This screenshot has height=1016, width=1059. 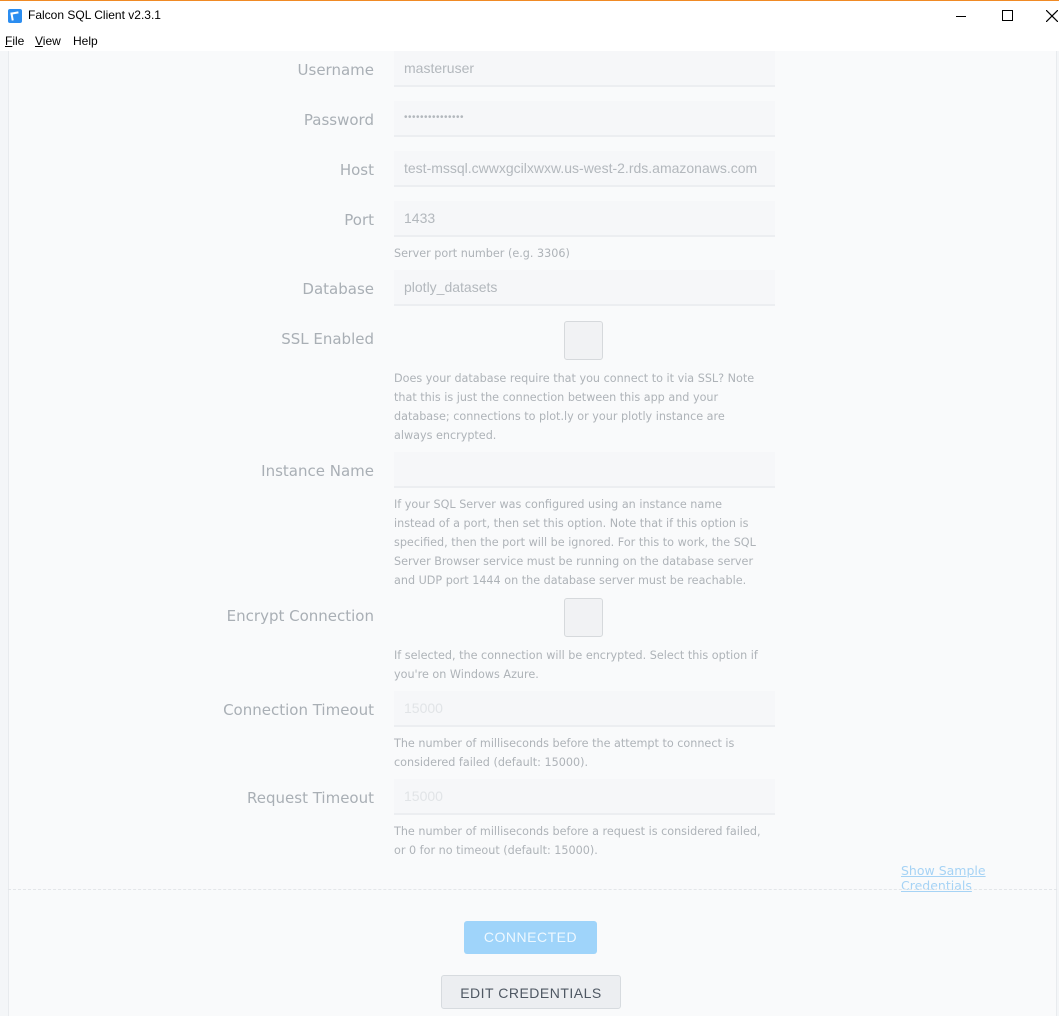 What do you see at coordinates (48, 41) in the screenshot?
I see `menu-view: View` at bounding box center [48, 41].